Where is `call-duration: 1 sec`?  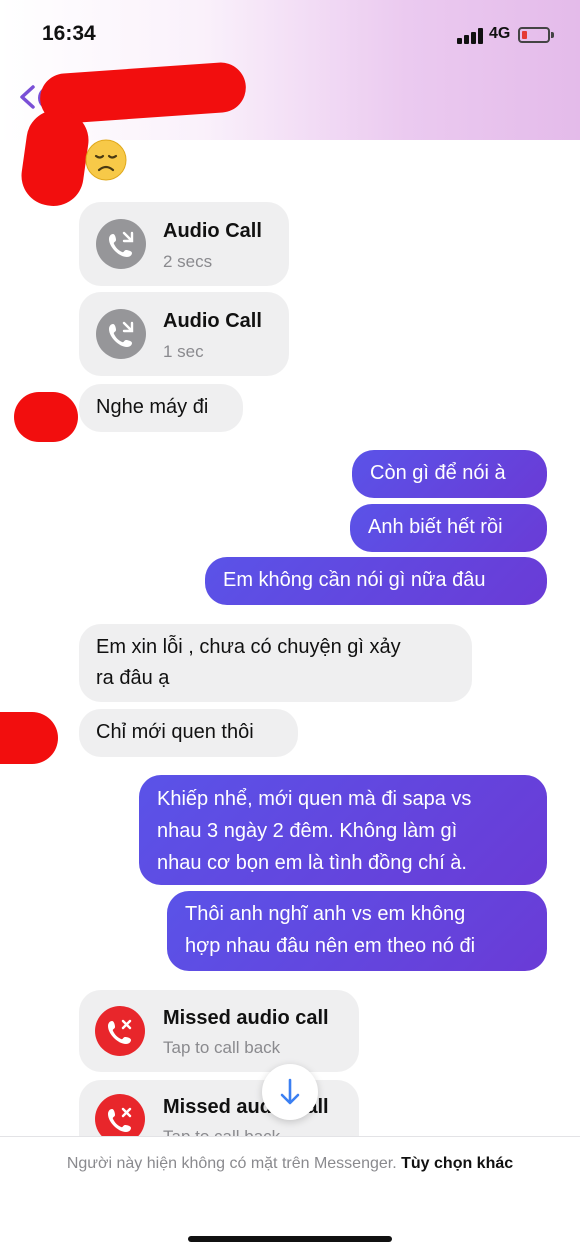
call-duration: 1 sec is located at coordinates (183, 351).